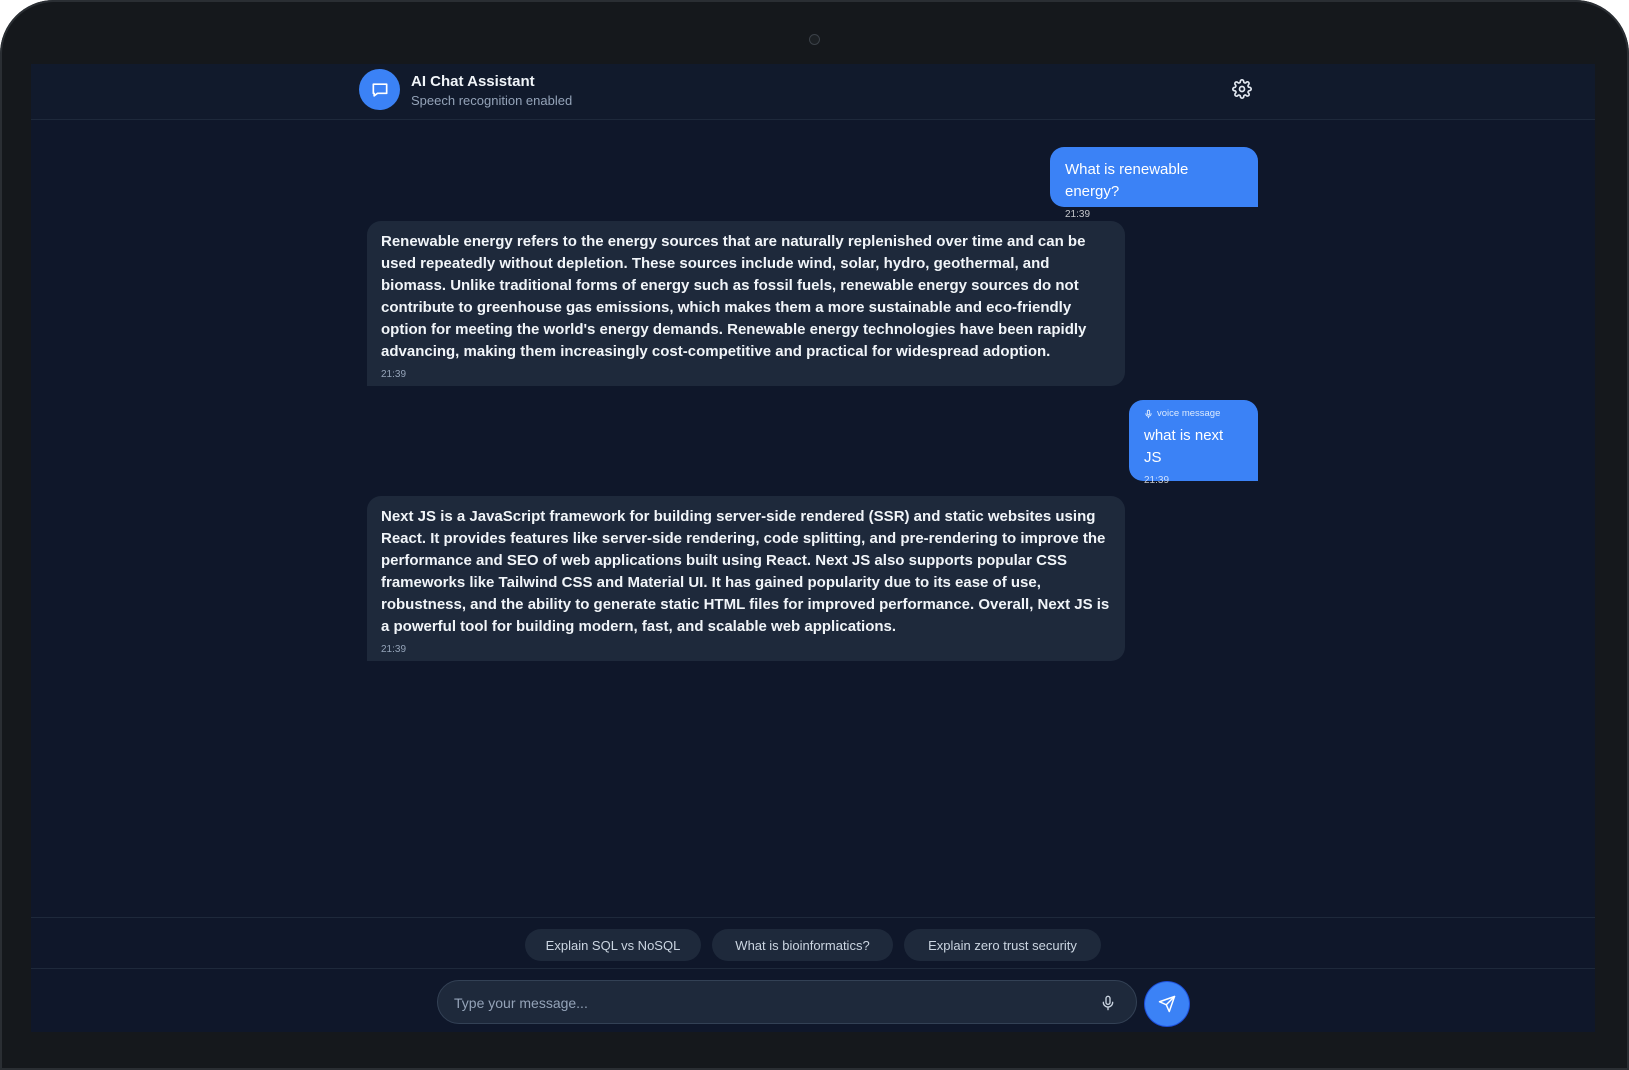 This screenshot has width=1629, height=1070. I want to click on microphone-button, so click(1108, 1003).